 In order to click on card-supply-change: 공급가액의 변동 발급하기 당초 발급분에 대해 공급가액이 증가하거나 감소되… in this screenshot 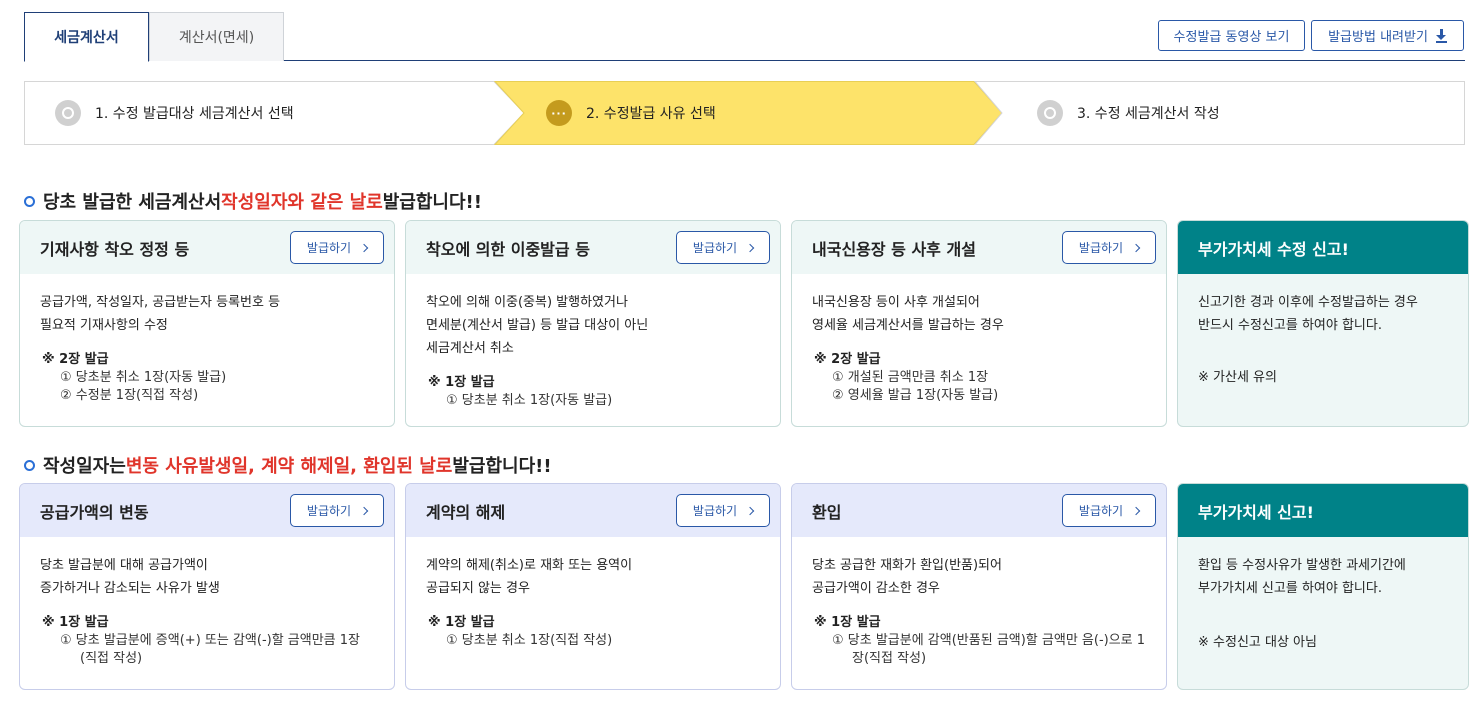, I will do `click(207, 586)`.